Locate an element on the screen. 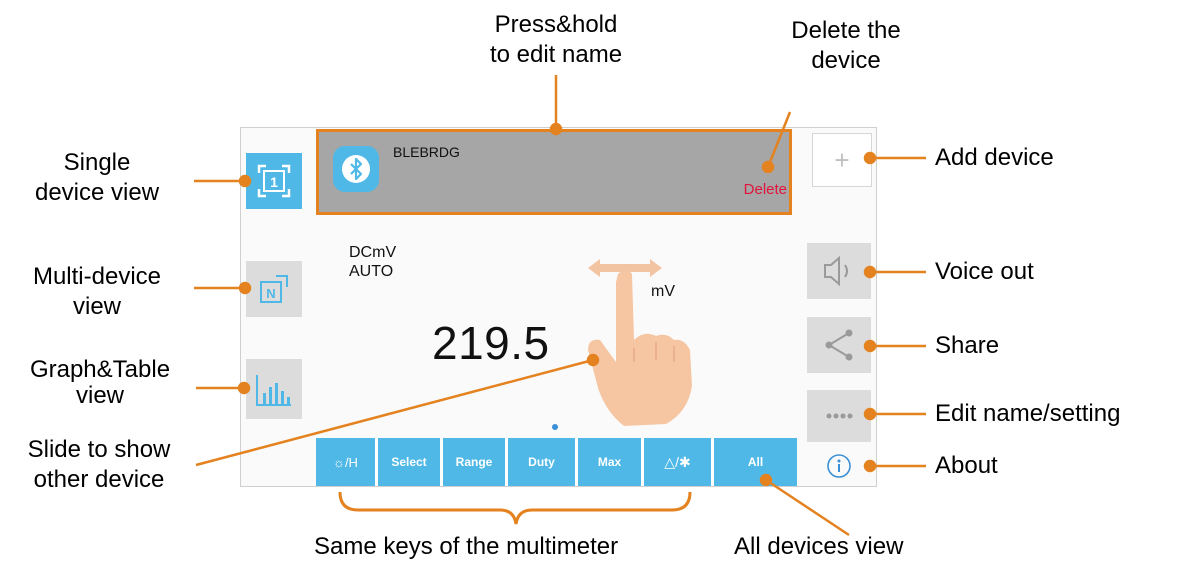  duty-key: Duty is located at coordinates (543, 462).